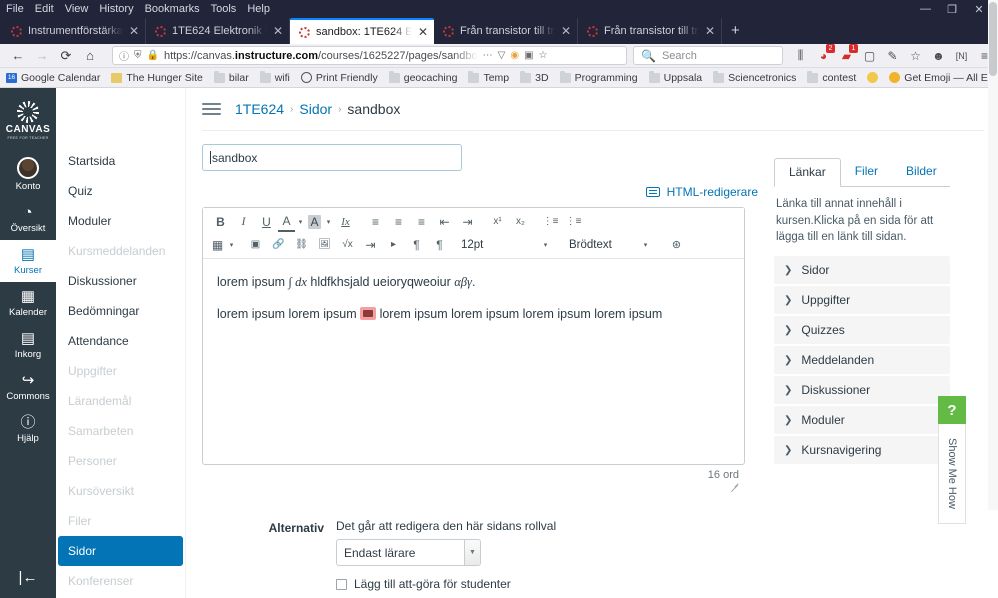  What do you see at coordinates (172, 9) in the screenshot?
I see `menu-bookmarks: Bookmarks` at bounding box center [172, 9].